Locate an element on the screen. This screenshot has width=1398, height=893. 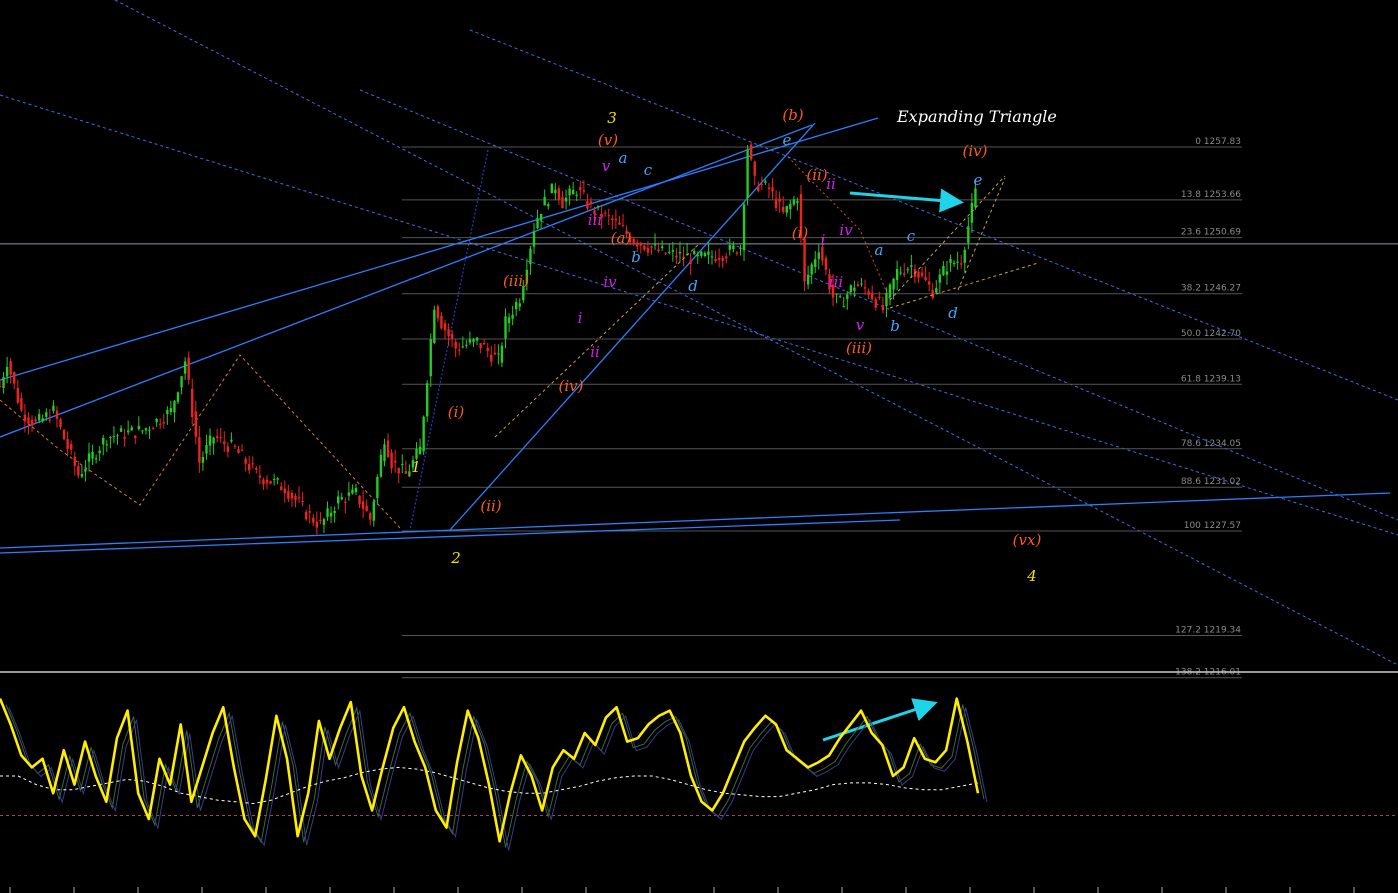
fib-level-label: 100 1227.57 is located at coordinates (1212, 526).